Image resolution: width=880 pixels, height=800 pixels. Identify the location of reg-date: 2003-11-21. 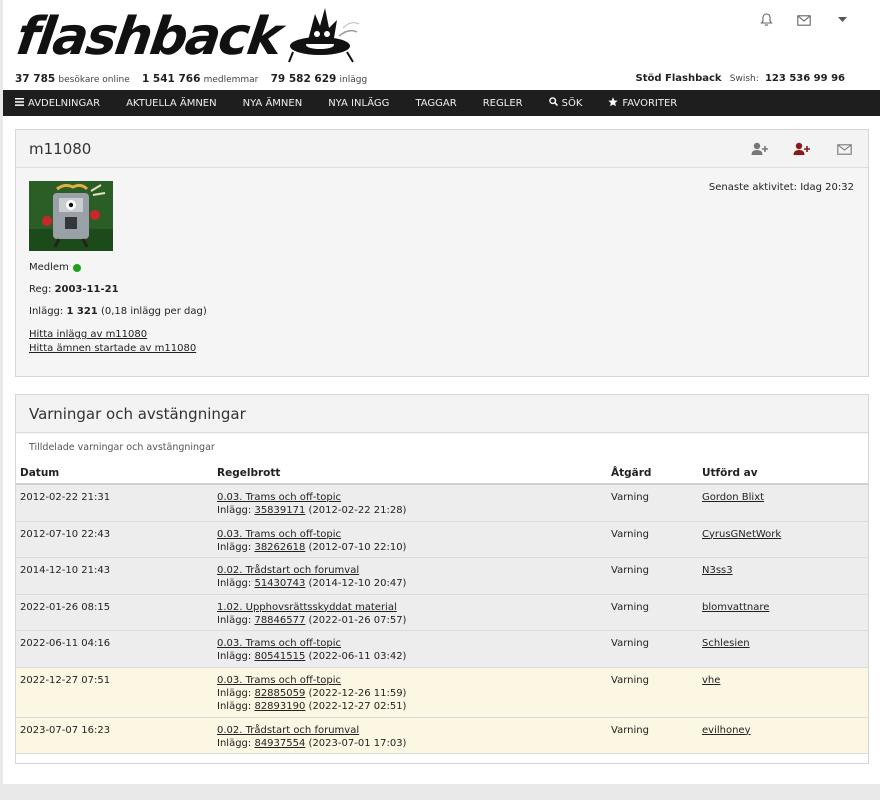
(86, 289).